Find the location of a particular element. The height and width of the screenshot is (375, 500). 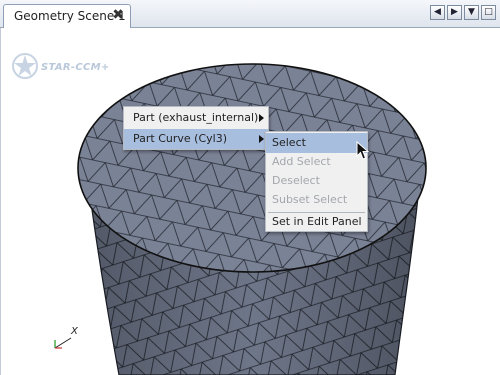

menu-item-deselect: Deselect is located at coordinates (296, 180).